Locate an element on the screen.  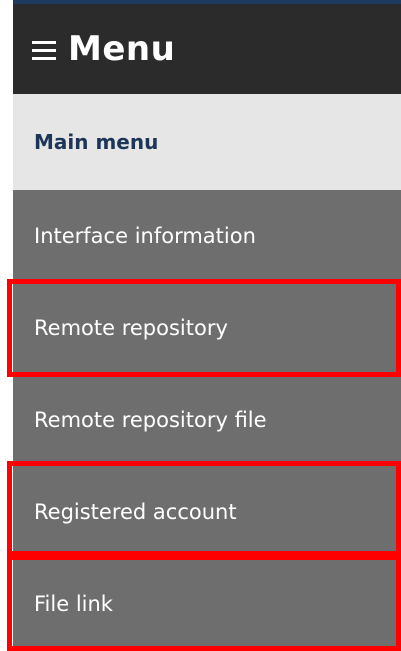
main-menu-item: Main menu is located at coordinates (207, 142).